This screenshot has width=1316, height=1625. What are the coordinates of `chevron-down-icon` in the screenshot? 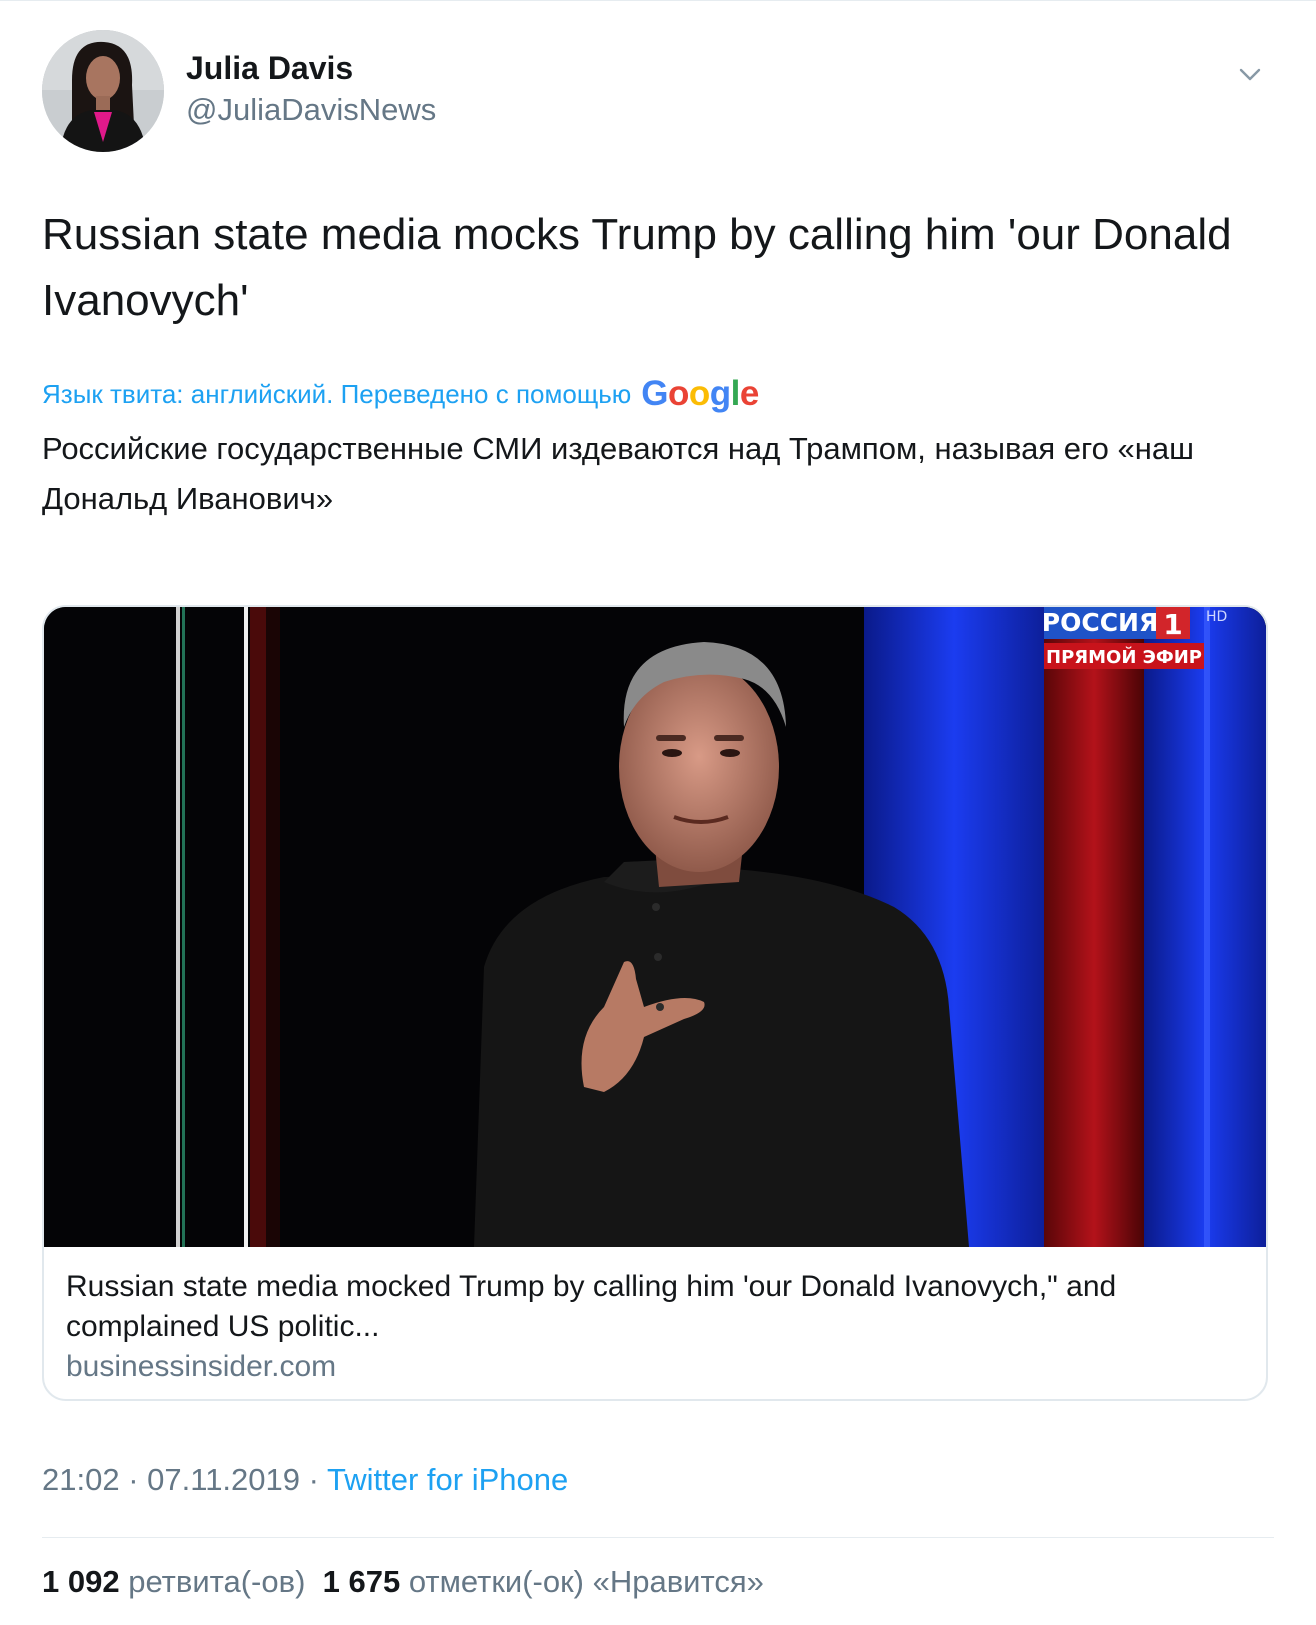 It's located at (1250, 74).